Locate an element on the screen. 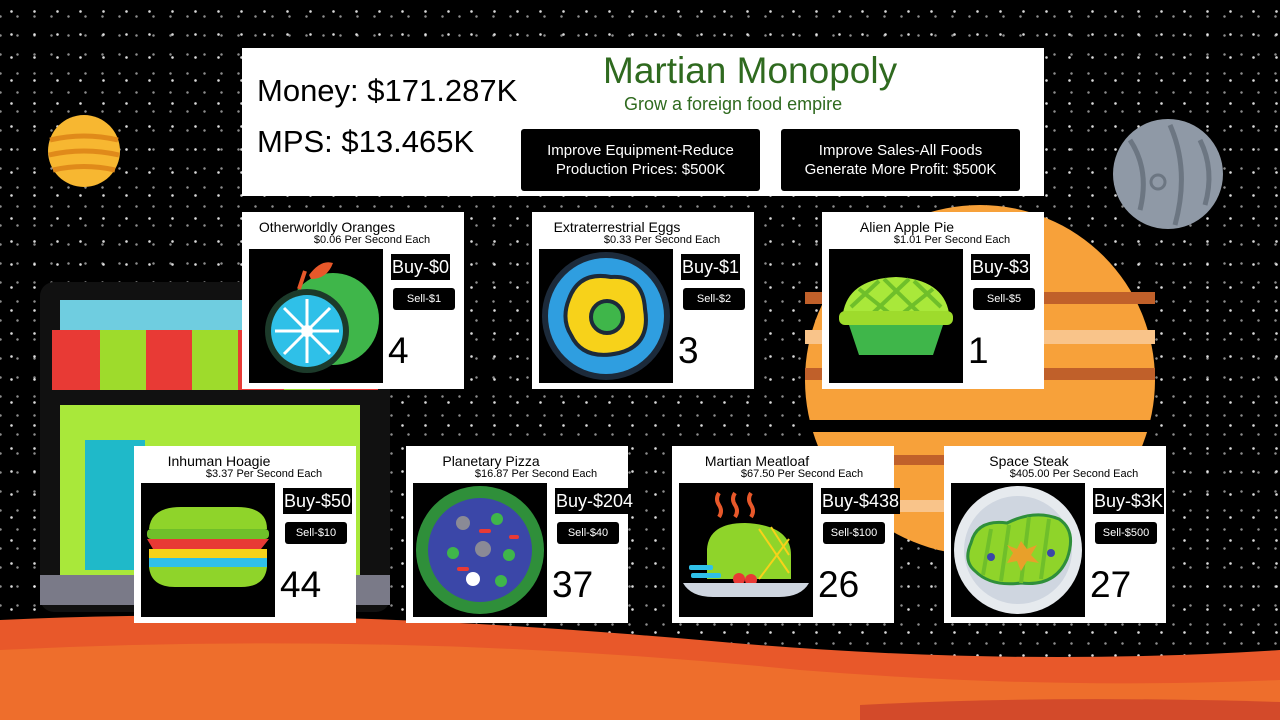 This screenshot has width=1280, height=720. sell-button: Sell-$5 is located at coordinates (1004, 299).